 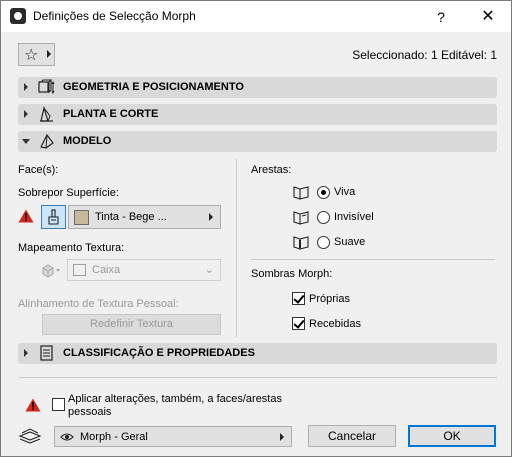 I want to click on geometry-icon, so click(x=46, y=87).